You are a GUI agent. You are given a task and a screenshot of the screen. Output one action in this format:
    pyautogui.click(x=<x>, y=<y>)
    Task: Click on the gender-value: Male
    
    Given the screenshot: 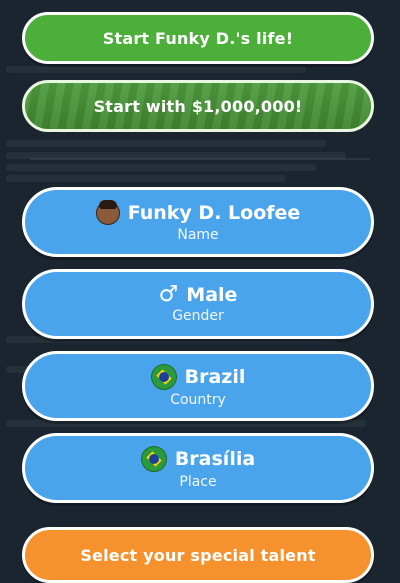 What is the action you would take?
    pyautogui.click(x=212, y=295)
    